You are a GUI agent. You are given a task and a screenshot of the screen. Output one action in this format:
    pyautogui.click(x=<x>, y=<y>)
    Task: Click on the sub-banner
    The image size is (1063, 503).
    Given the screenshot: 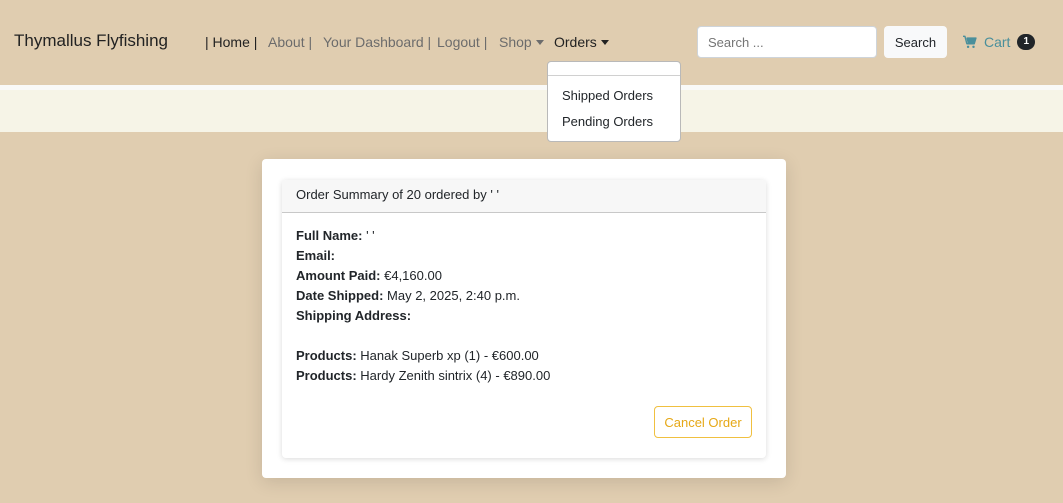 What is the action you would take?
    pyautogui.click(x=531, y=108)
    